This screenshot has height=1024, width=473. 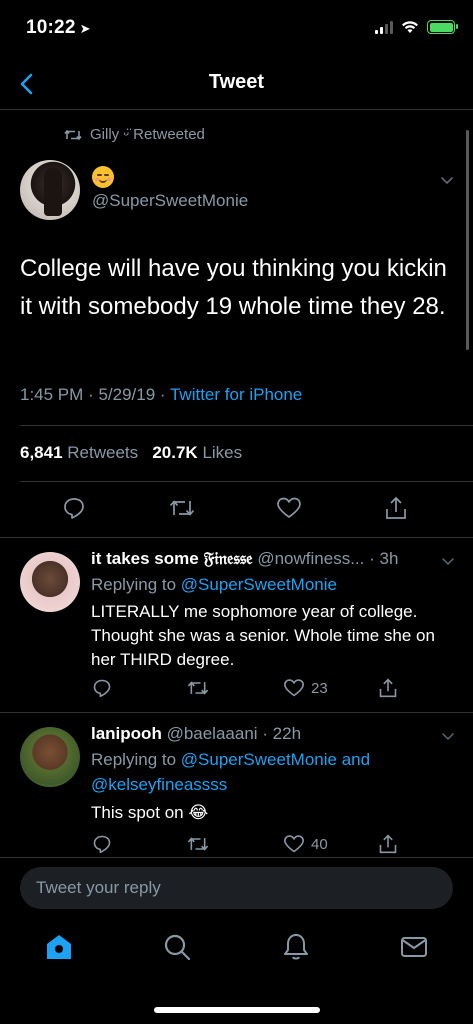 I want to click on like-button: 23, so click(x=305, y=688).